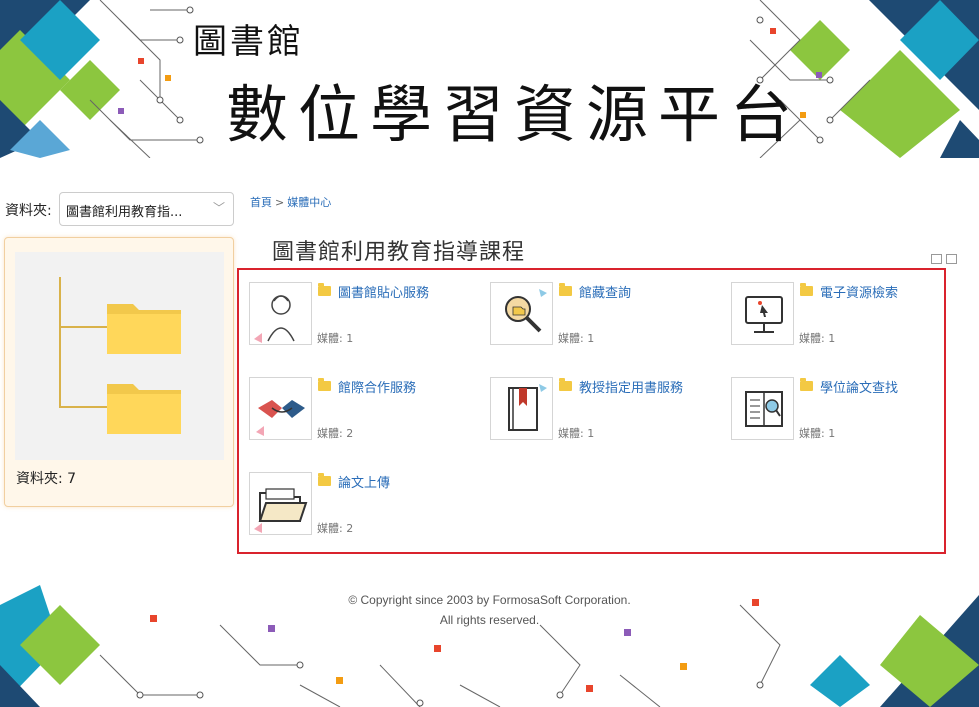  Describe the element at coordinates (848, 322) in the screenshot. I see `media-item: 電子資源檢索 媒體: 1` at that location.